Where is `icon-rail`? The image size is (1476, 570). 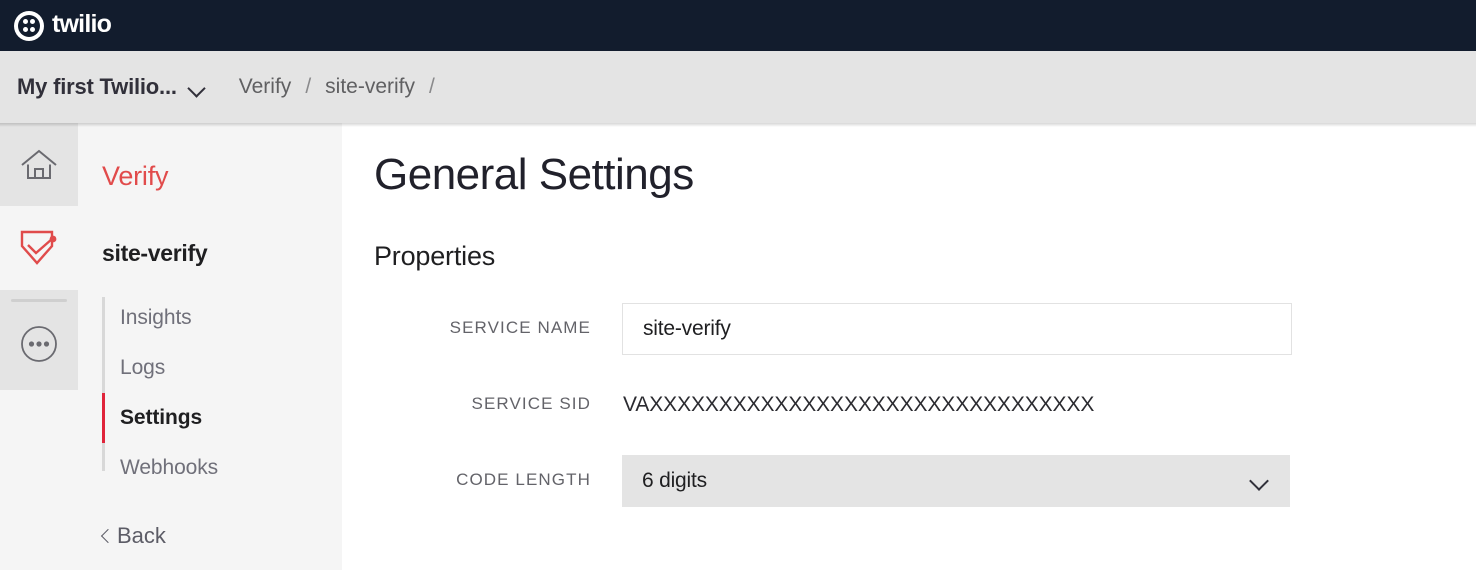
icon-rail is located at coordinates (39, 346).